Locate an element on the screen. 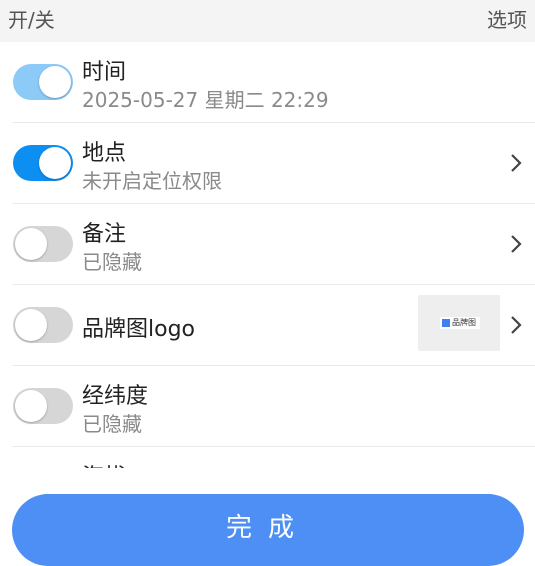  location-toggle is located at coordinates (43, 163).